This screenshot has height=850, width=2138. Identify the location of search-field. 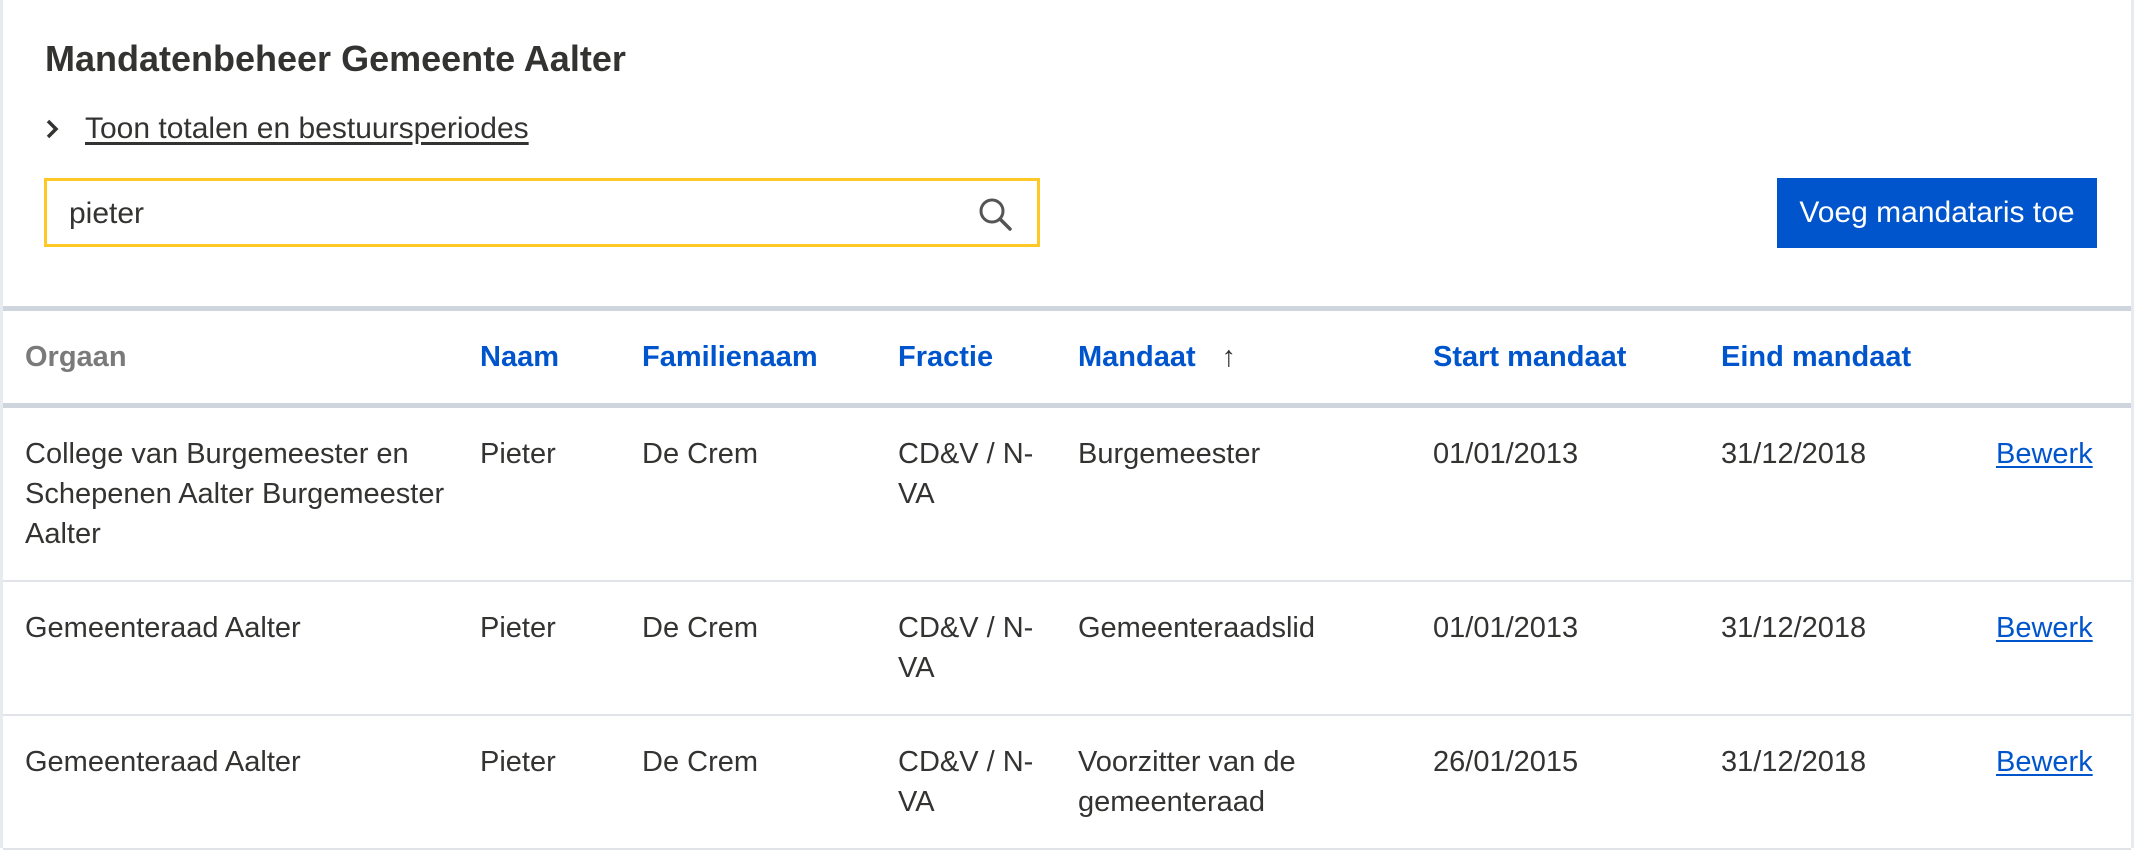
(542, 212).